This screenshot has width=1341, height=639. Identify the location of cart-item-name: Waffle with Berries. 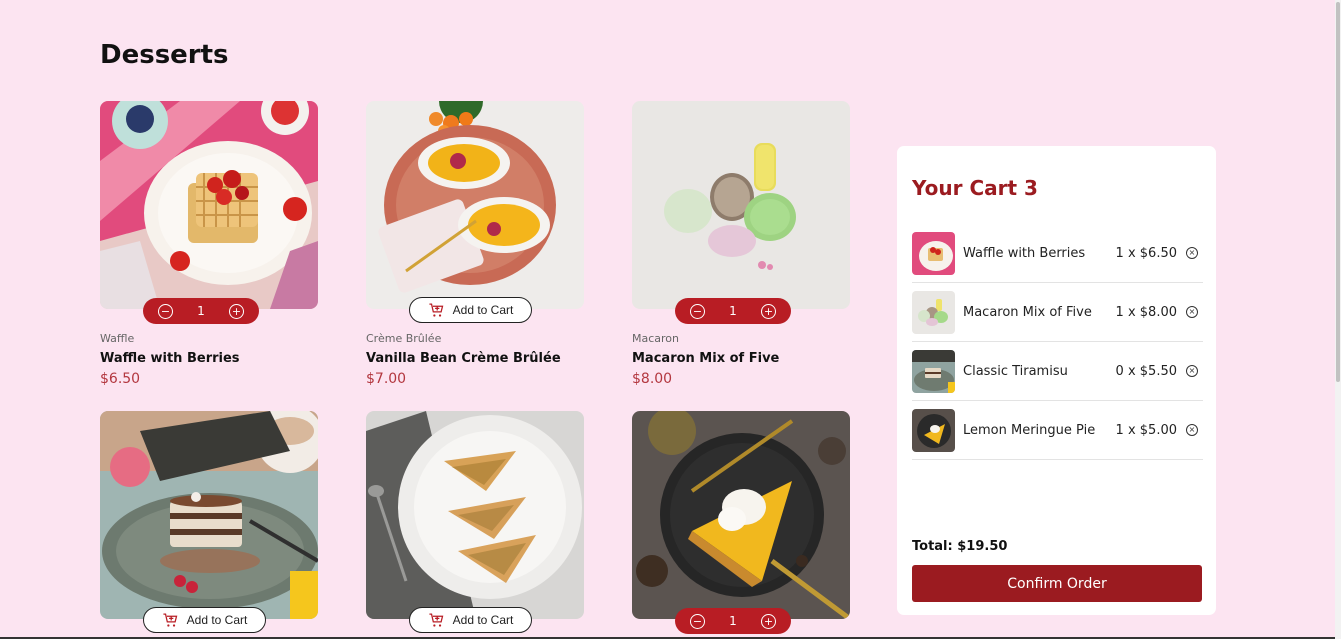
(1024, 253).